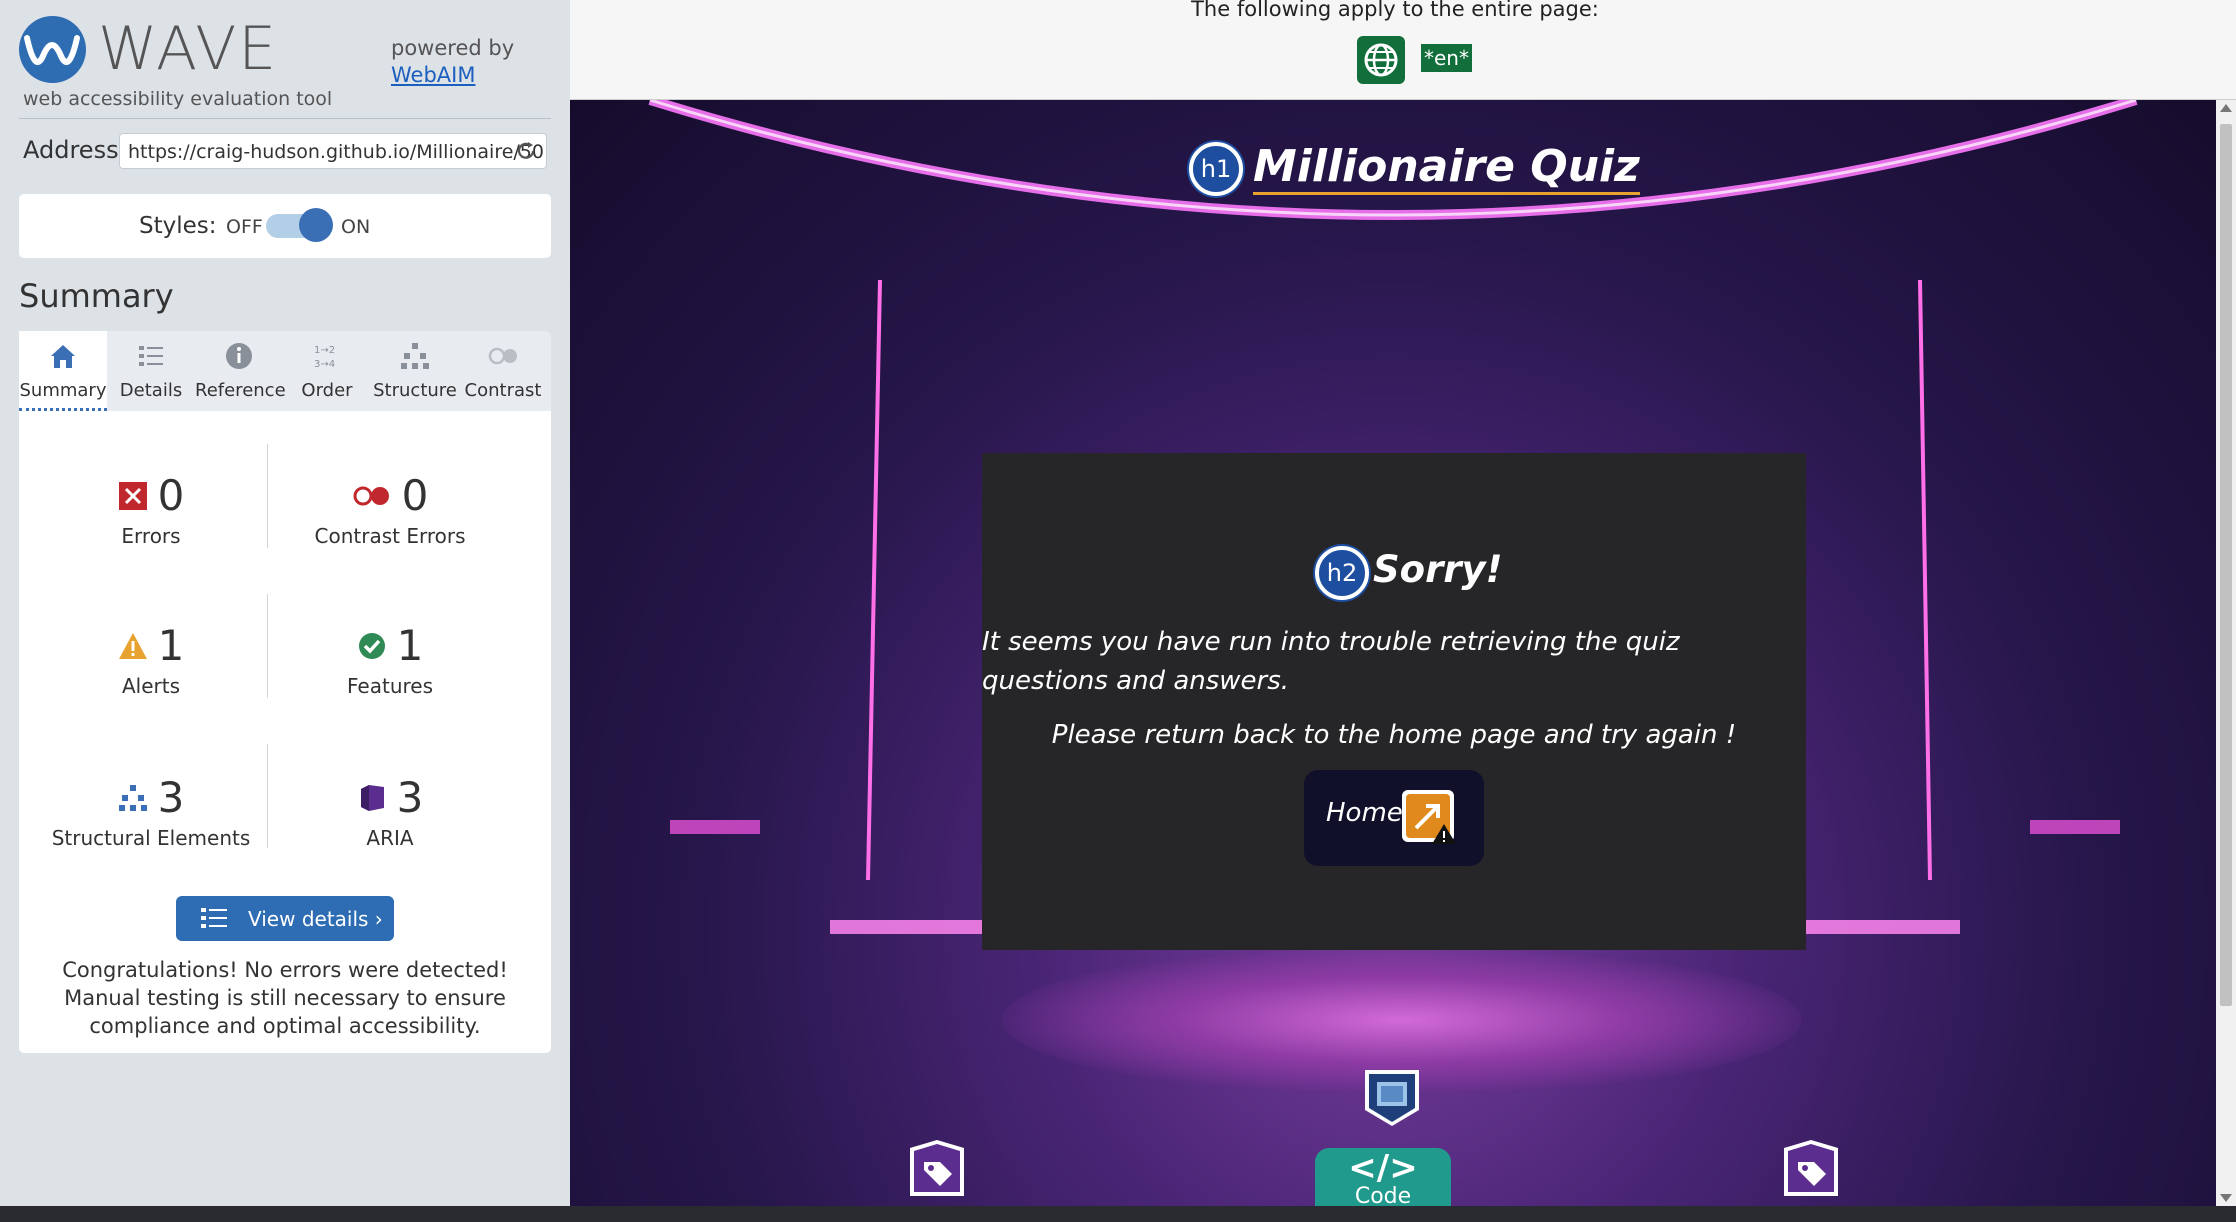 Image resolution: width=2236 pixels, height=1222 pixels. I want to click on home-button-label: Home, so click(1364, 813).